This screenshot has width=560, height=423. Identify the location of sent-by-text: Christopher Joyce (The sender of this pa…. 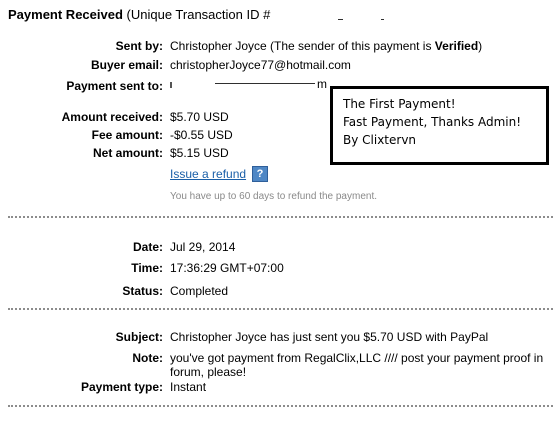
(302, 46).